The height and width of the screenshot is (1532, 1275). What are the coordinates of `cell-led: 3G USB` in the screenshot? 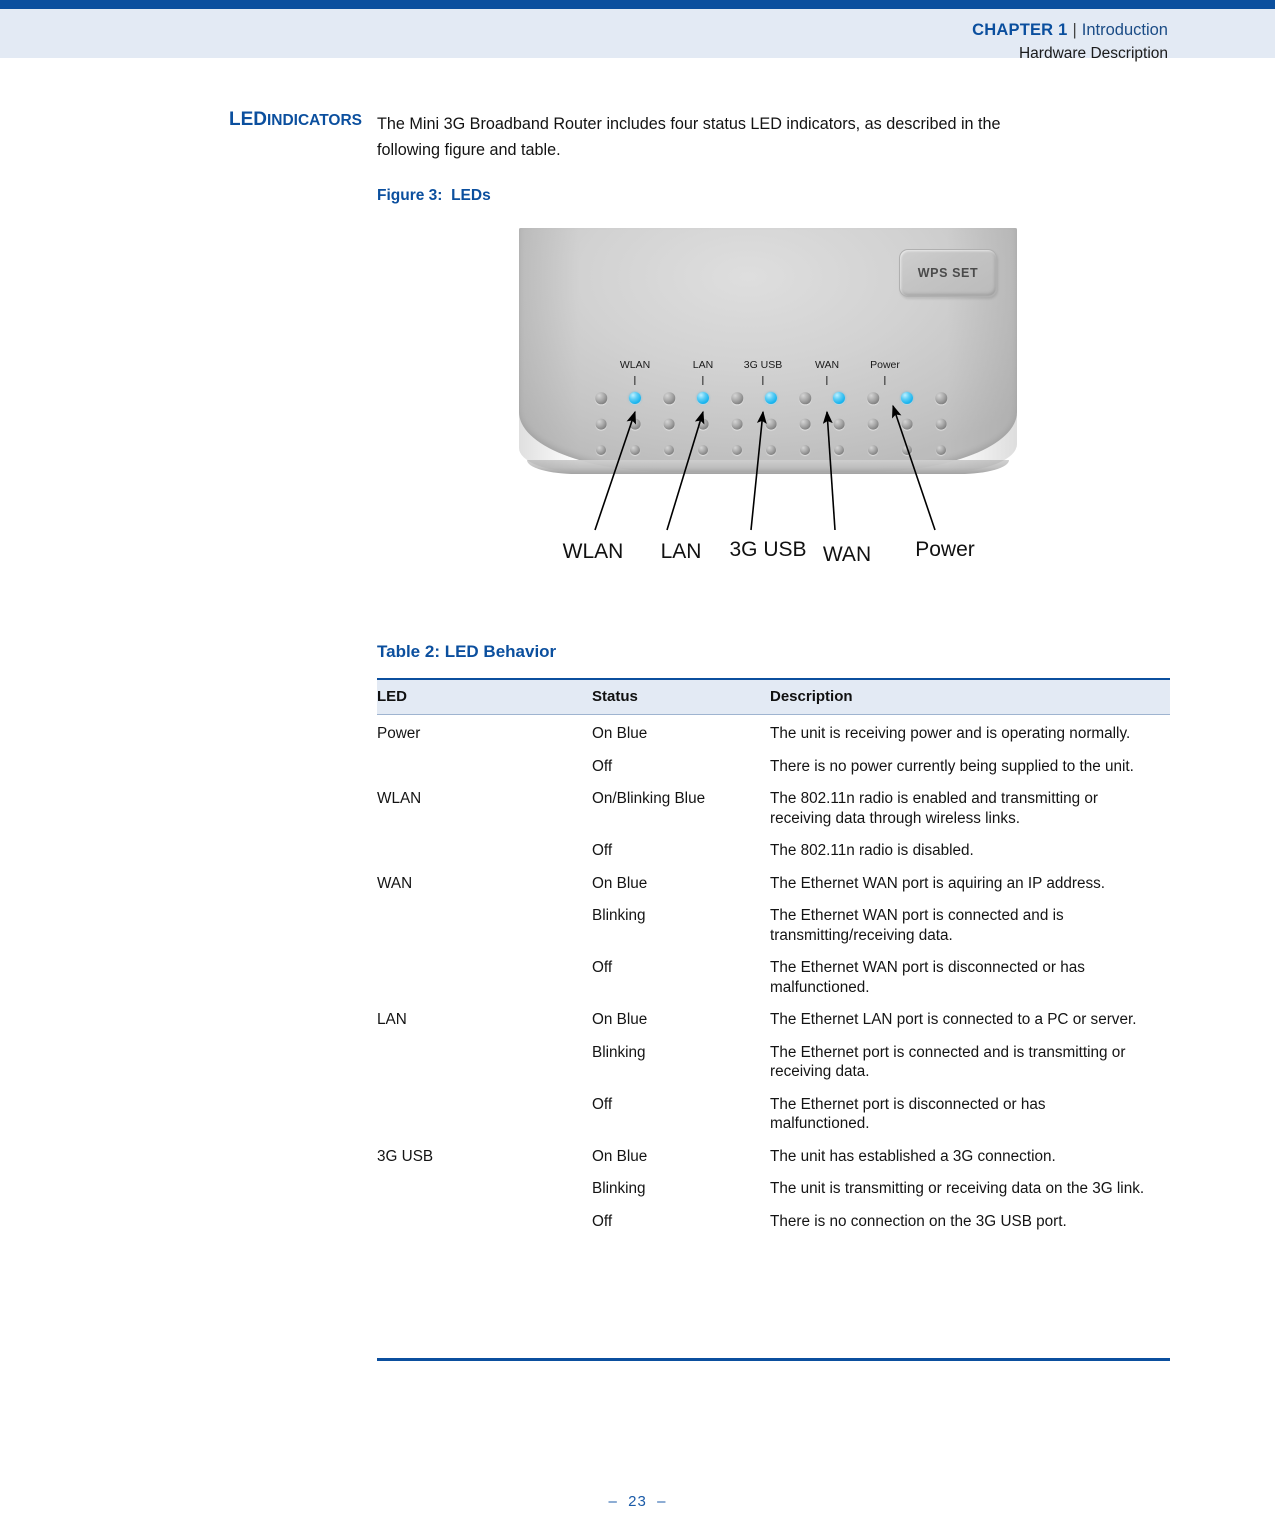 It's located at (405, 1156).